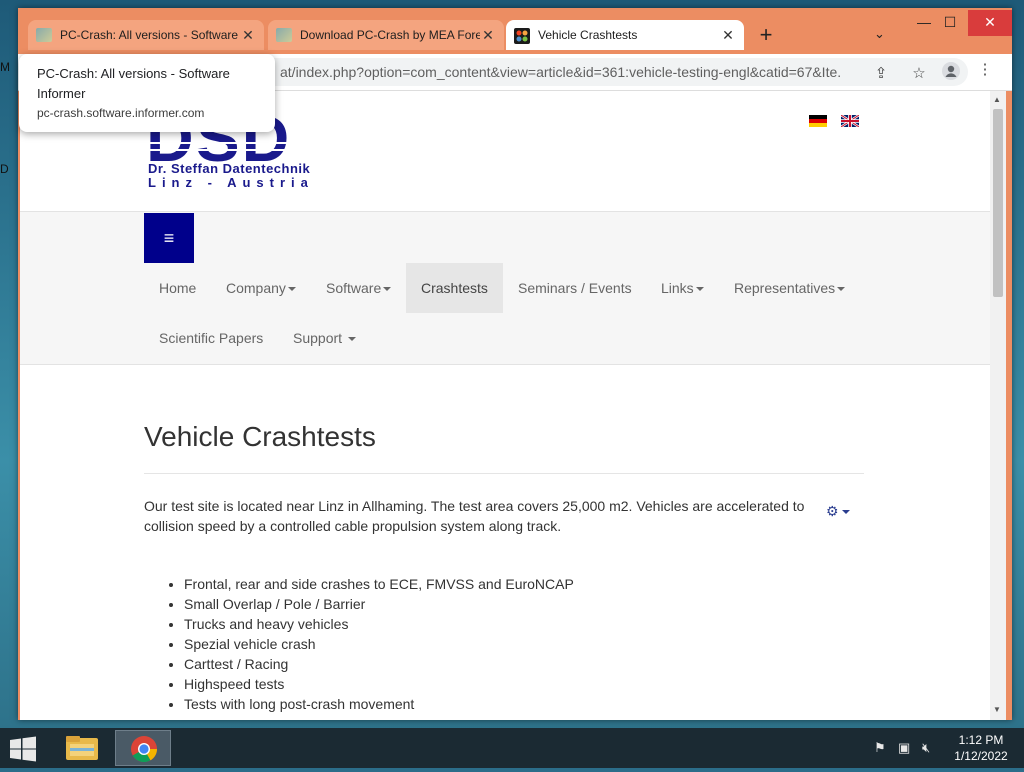 This screenshot has height=772, width=1024. I want to click on nav-label: Links, so click(677, 288).